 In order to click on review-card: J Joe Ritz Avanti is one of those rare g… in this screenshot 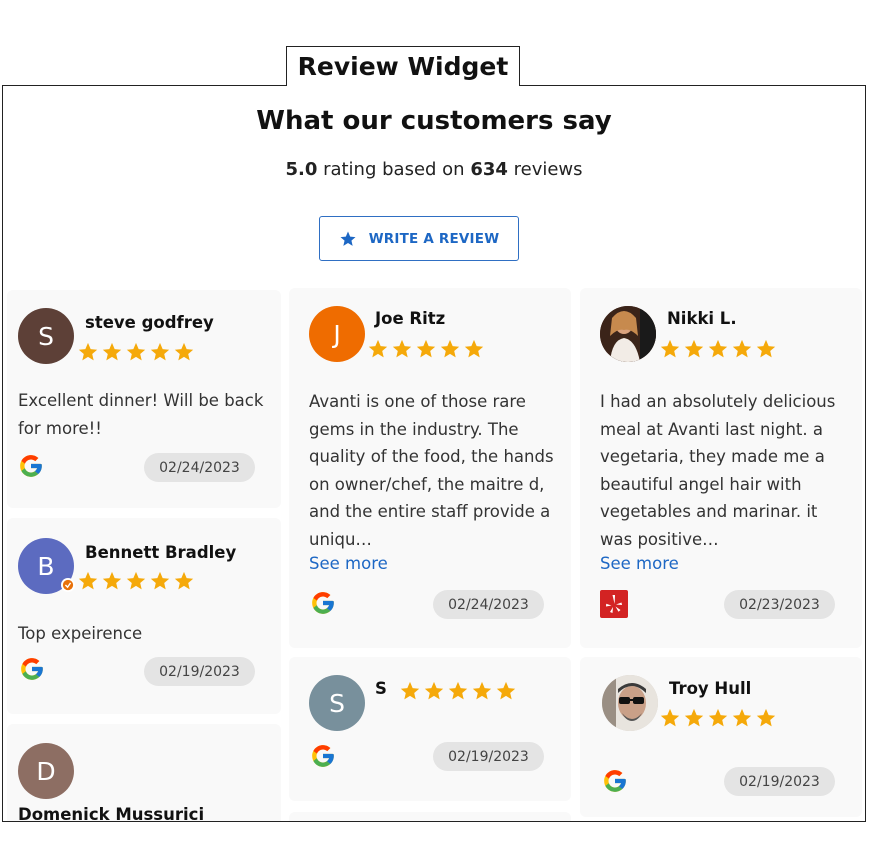, I will do `click(430, 468)`.